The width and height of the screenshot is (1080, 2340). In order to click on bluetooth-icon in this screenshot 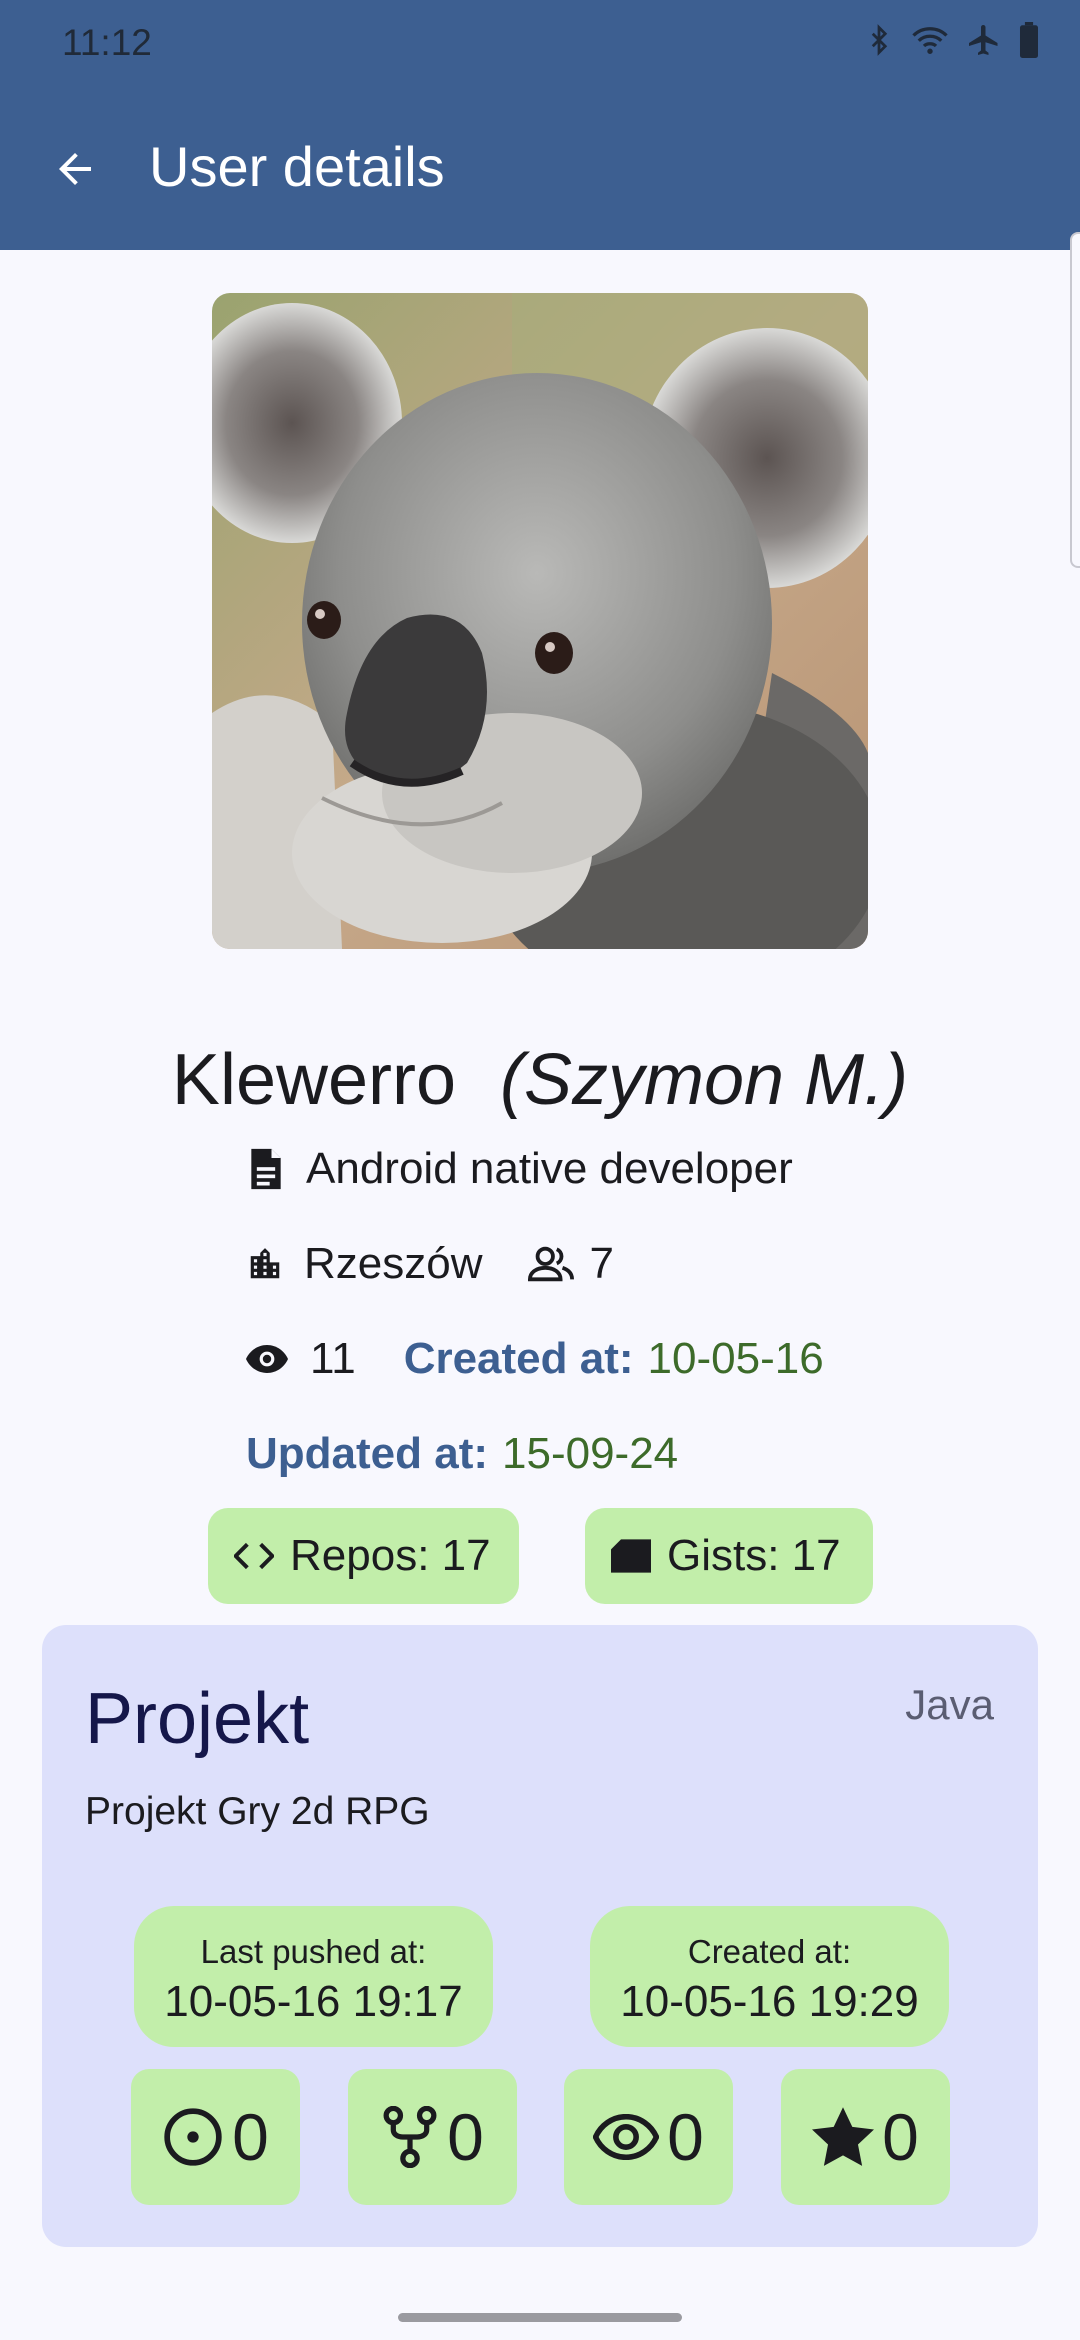, I will do `click(879, 40)`.